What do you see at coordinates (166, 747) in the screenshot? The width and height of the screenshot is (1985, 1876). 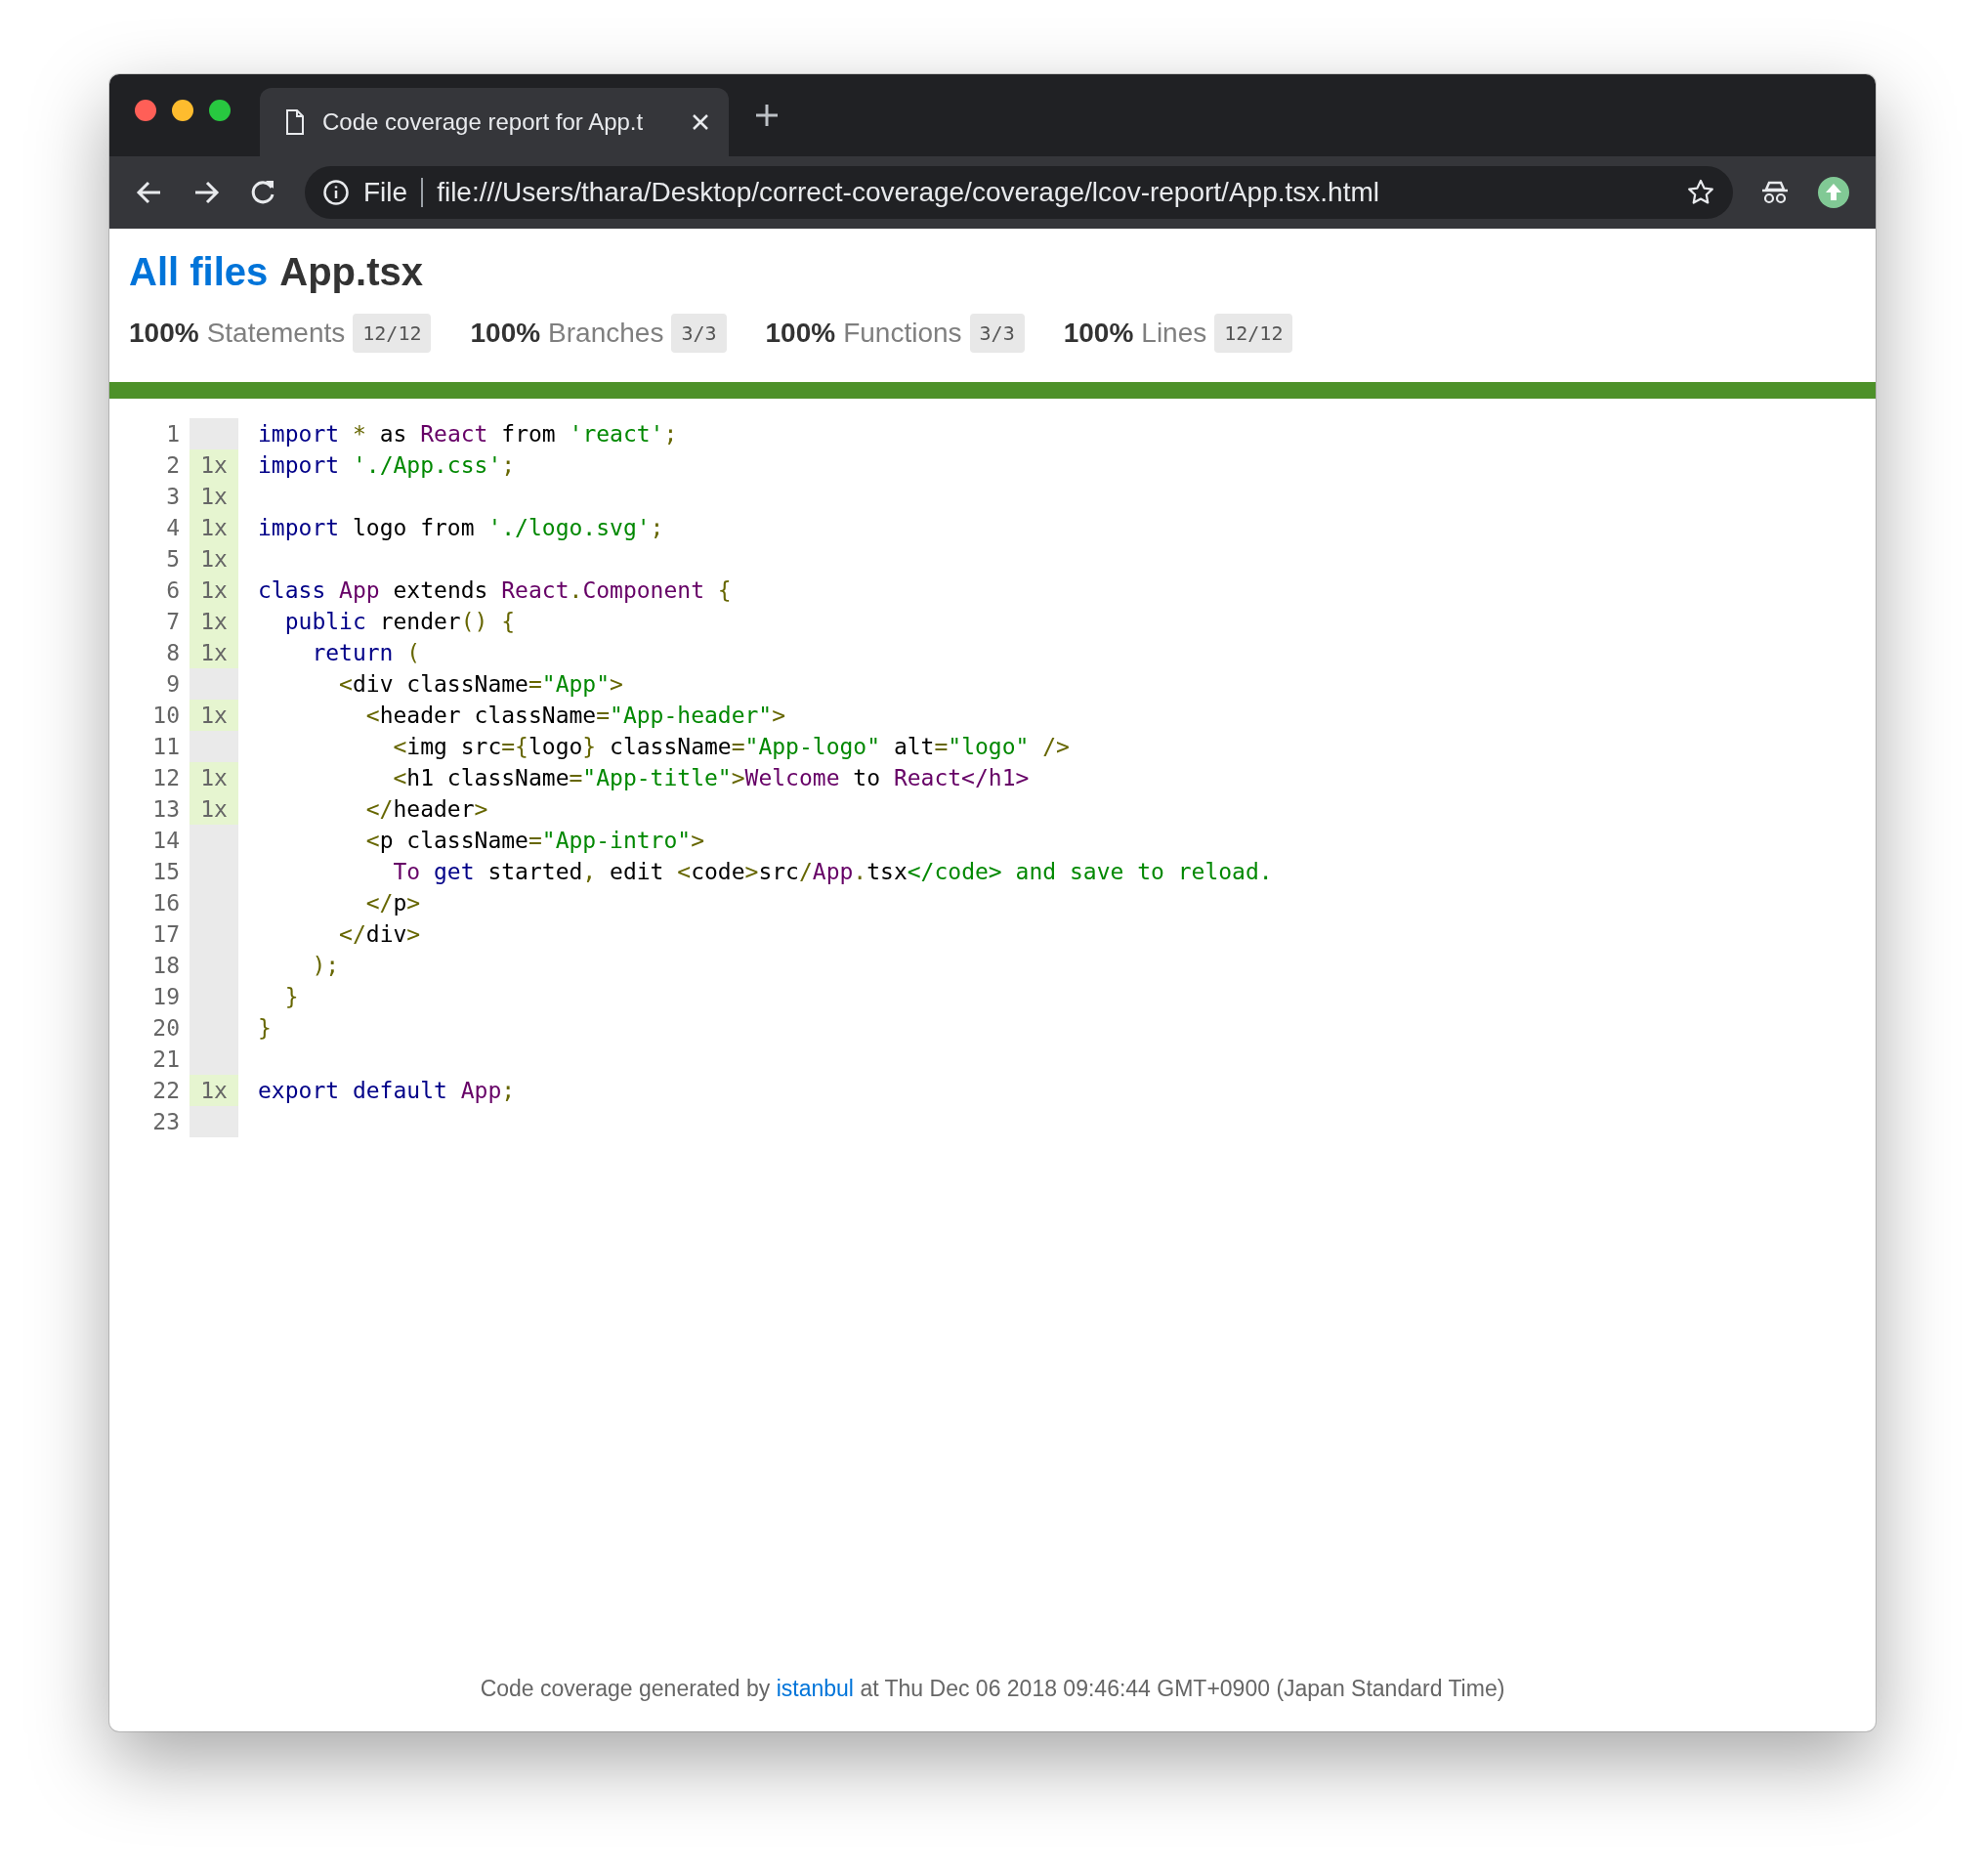 I see `line-number: 11` at bounding box center [166, 747].